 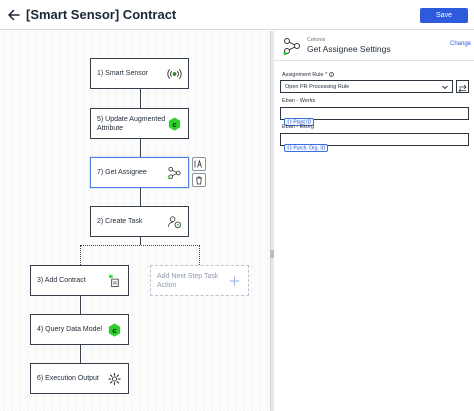 I want to click on assignment-rule-label: Assignment Rule * i, so click(x=308, y=75).